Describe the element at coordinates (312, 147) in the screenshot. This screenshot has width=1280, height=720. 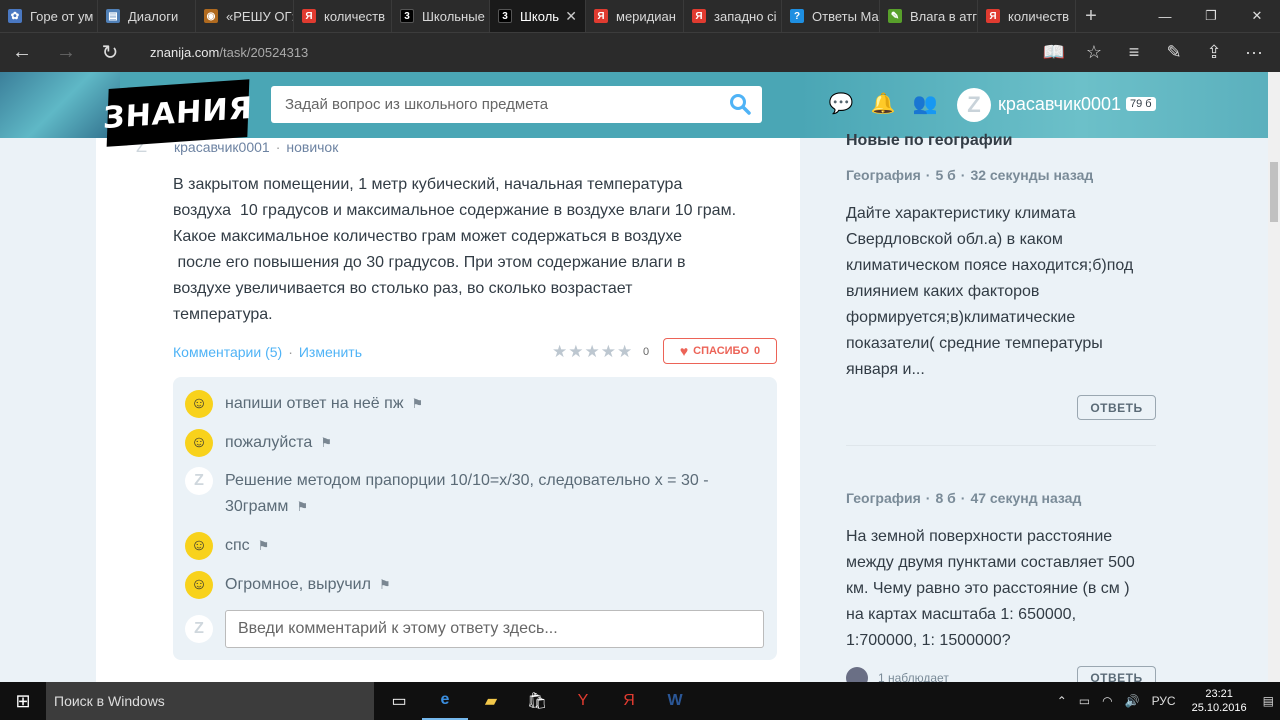
I see `author-rank: новичок` at that location.